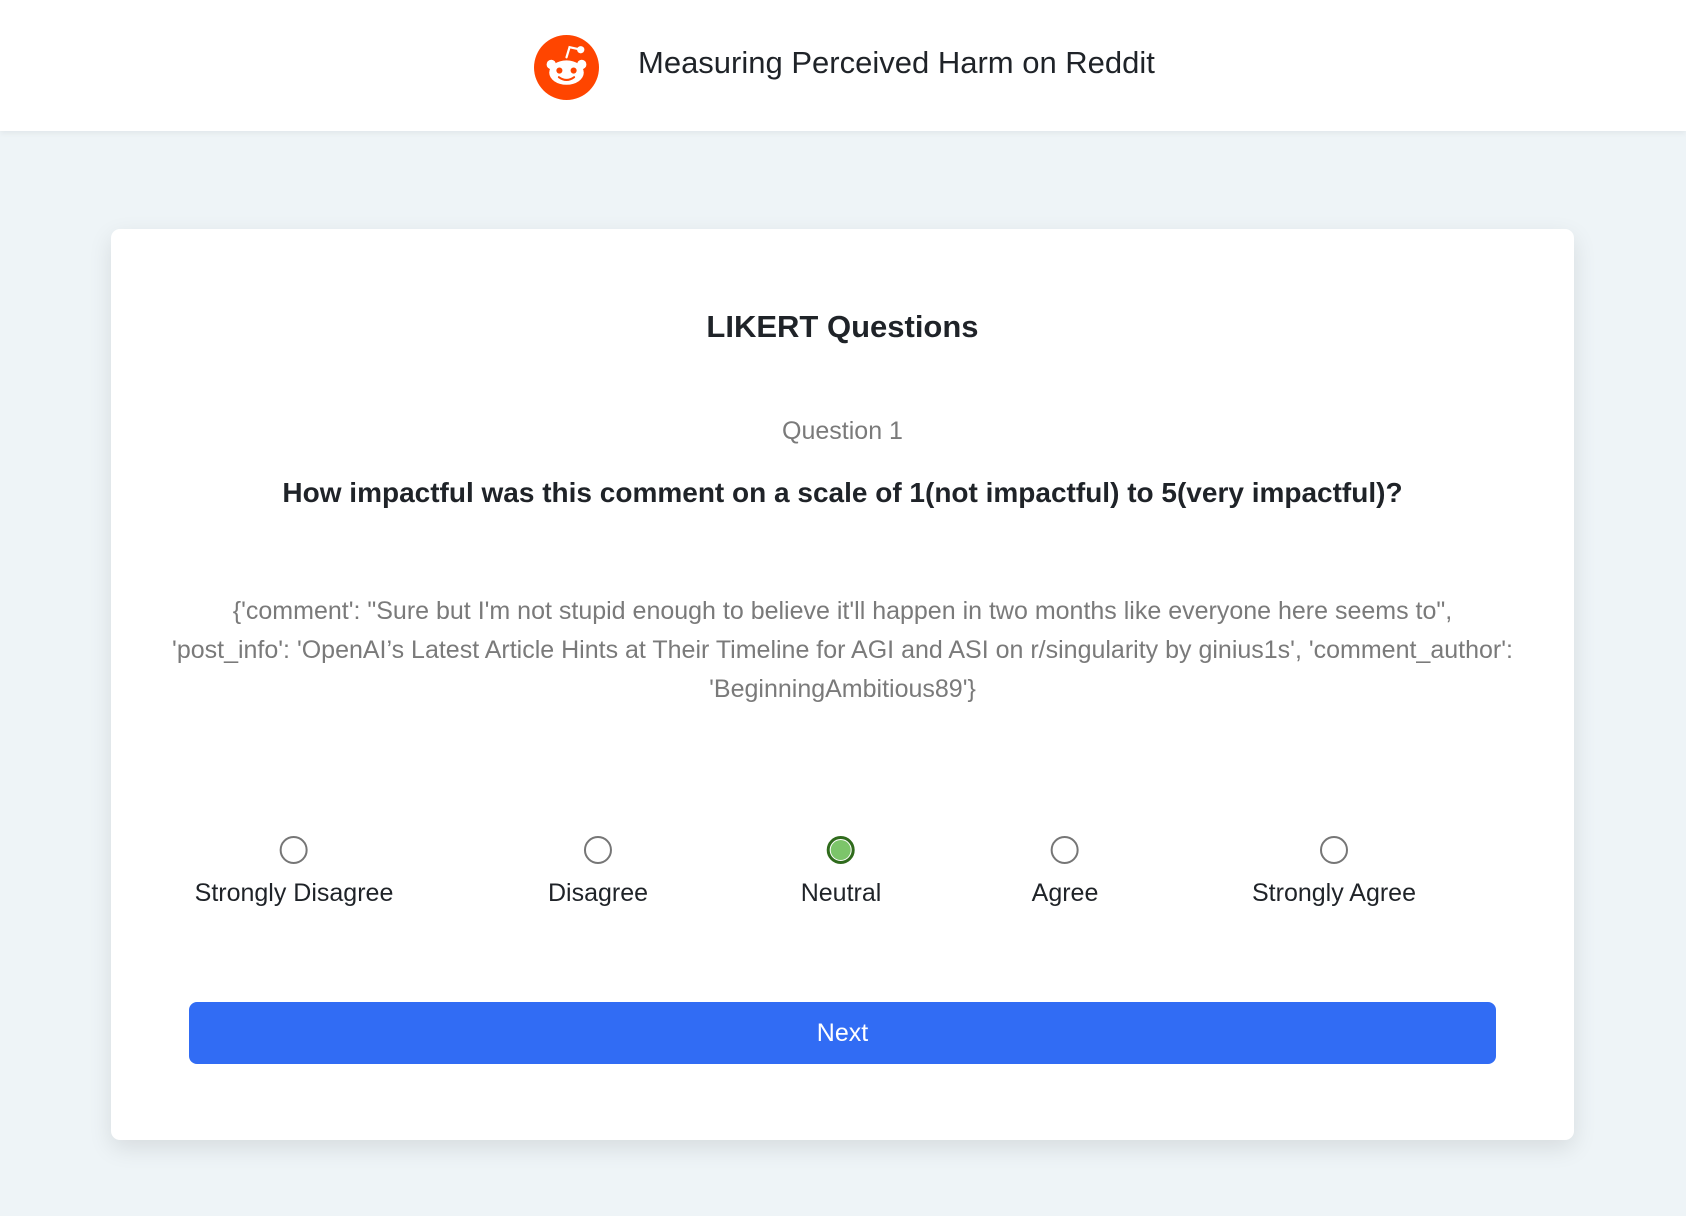  Describe the element at coordinates (1065, 872) in the screenshot. I see `option-agree: Agree` at that location.